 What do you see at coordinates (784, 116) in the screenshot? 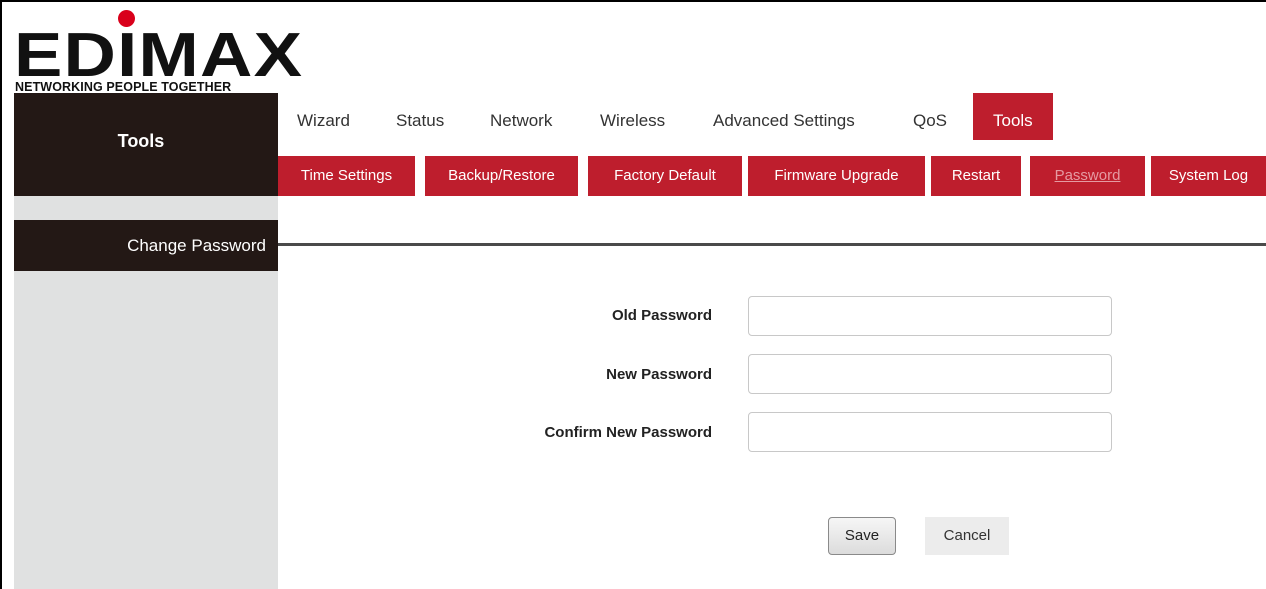
I see `tab-advanced-settings: Advanced Settings` at bounding box center [784, 116].